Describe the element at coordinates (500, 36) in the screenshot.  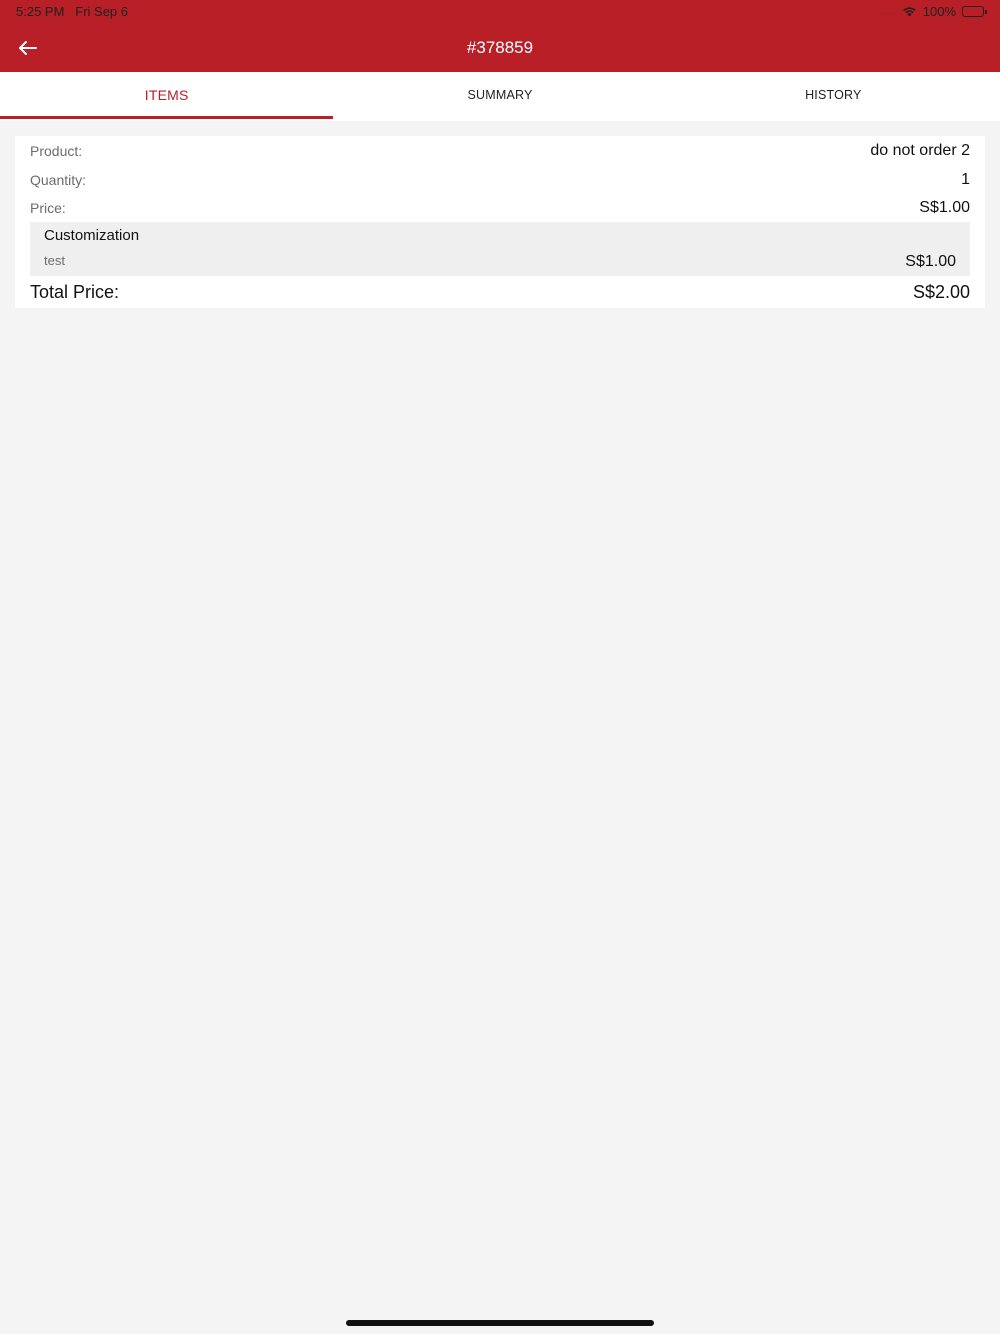
I see `app-header: 5:25 PM Fri Sep 6 .... 100% #378859` at that location.